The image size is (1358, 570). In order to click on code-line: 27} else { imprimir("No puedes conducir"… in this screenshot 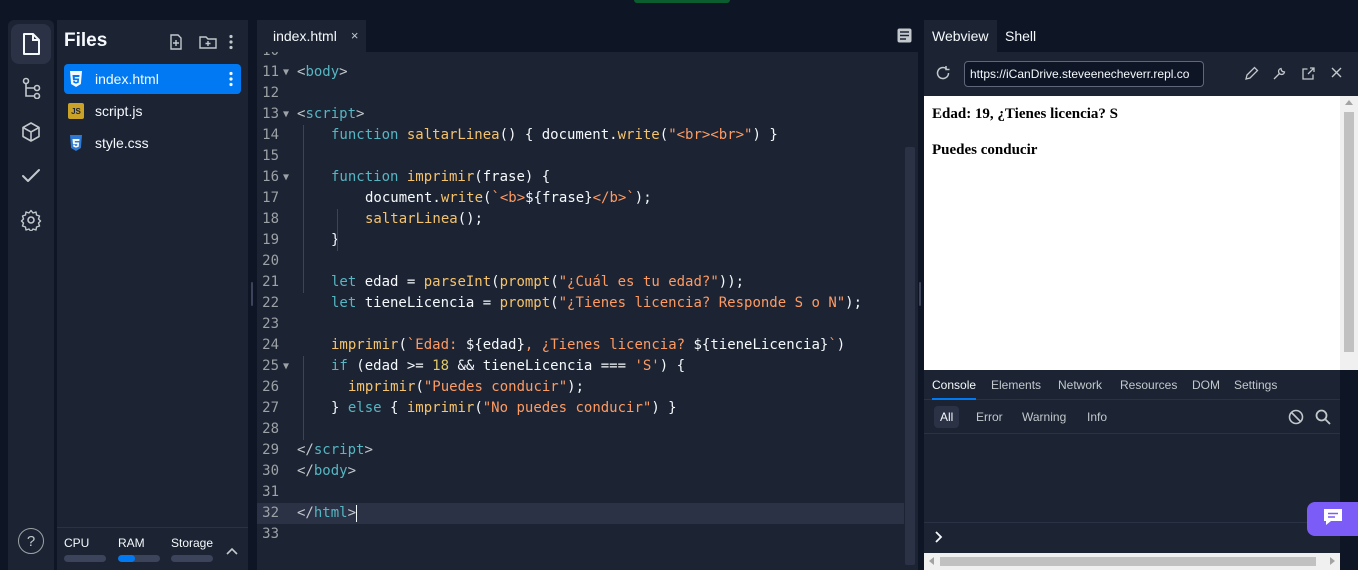, I will do `click(580, 408)`.